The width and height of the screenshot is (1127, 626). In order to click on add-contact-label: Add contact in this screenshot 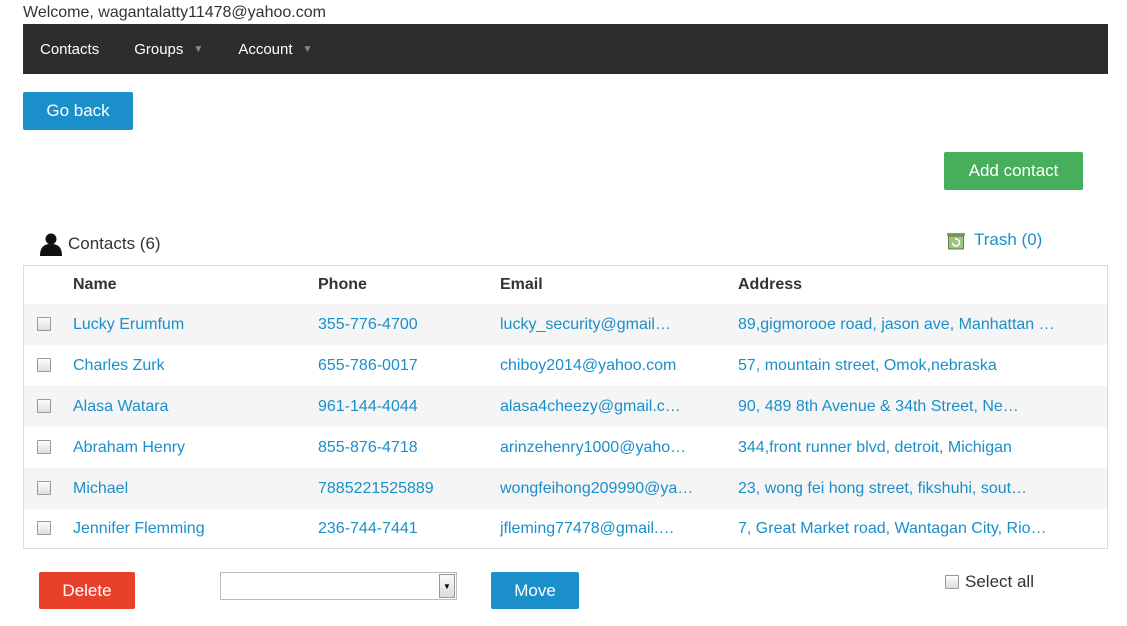, I will do `click(1013, 170)`.